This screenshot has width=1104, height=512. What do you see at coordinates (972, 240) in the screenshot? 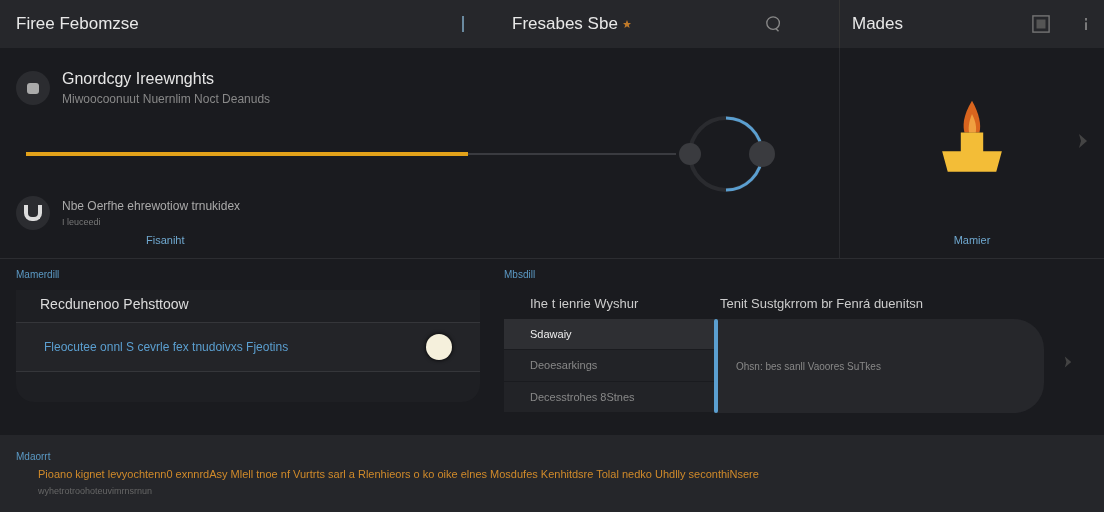
I see `caption: Mamier` at bounding box center [972, 240].